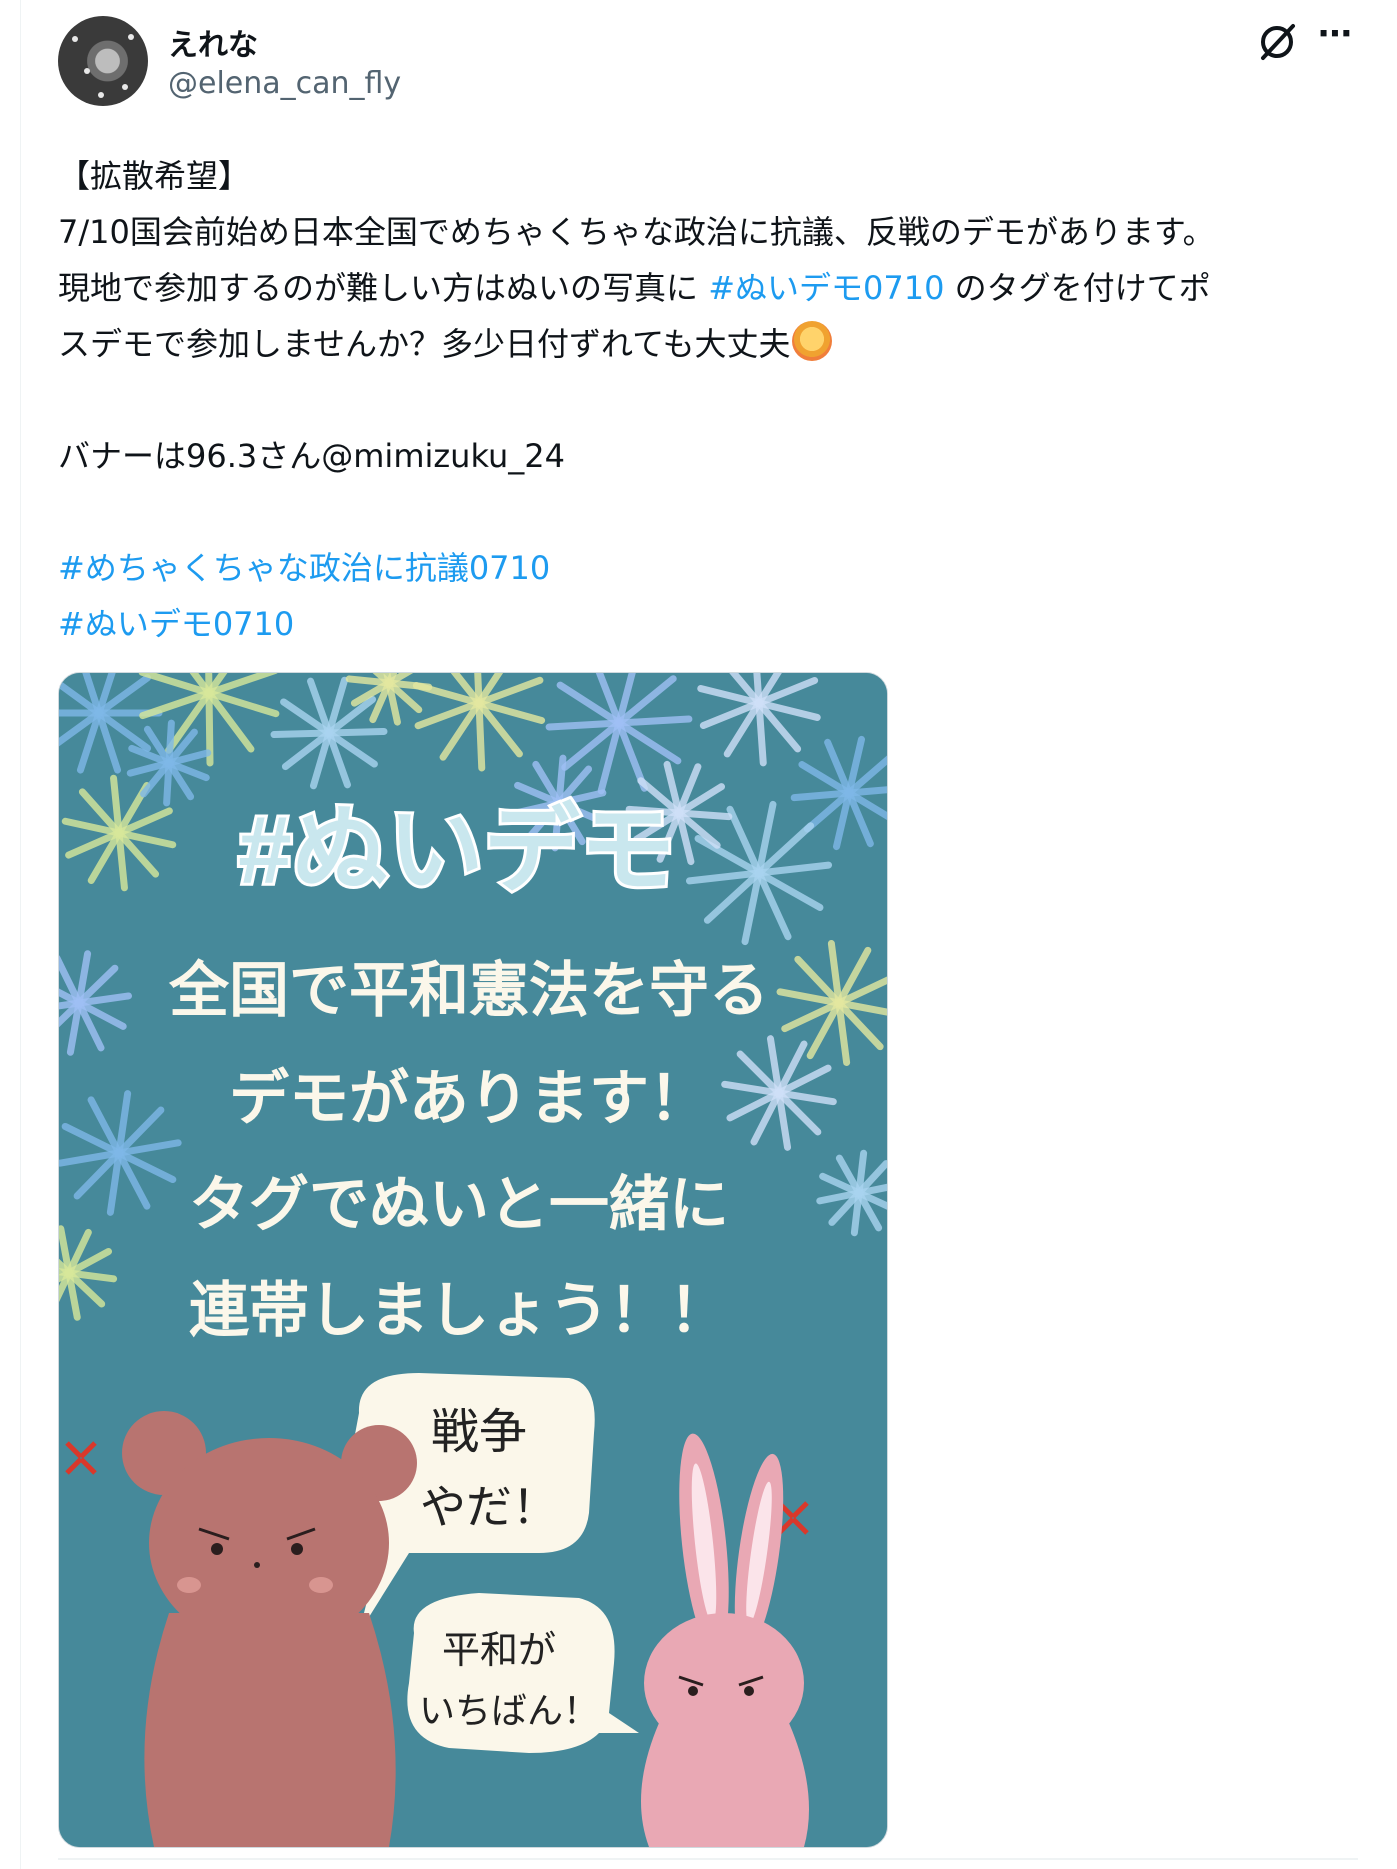 This screenshot has height=1869, width=1397. I want to click on post-text-line: スデモで参加しませんか？多少日付ずれても大丈夫, so click(708, 344).